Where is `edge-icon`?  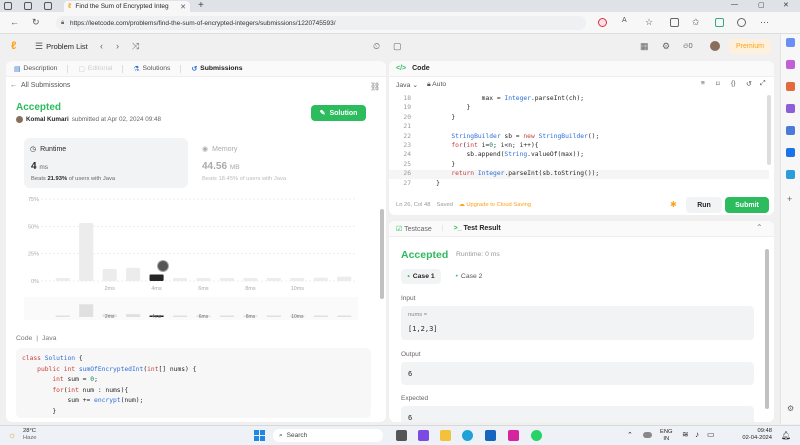
edge-icon is located at coordinates (467, 435).